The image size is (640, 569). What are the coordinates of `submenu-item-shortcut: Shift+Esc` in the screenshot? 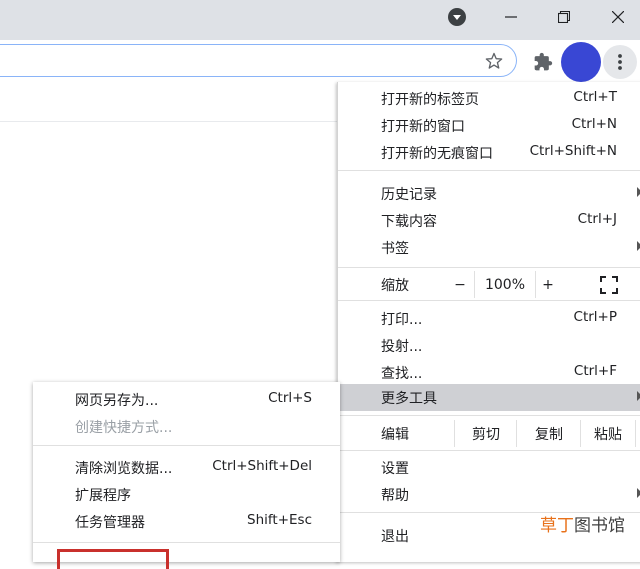 It's located at (279, 520).